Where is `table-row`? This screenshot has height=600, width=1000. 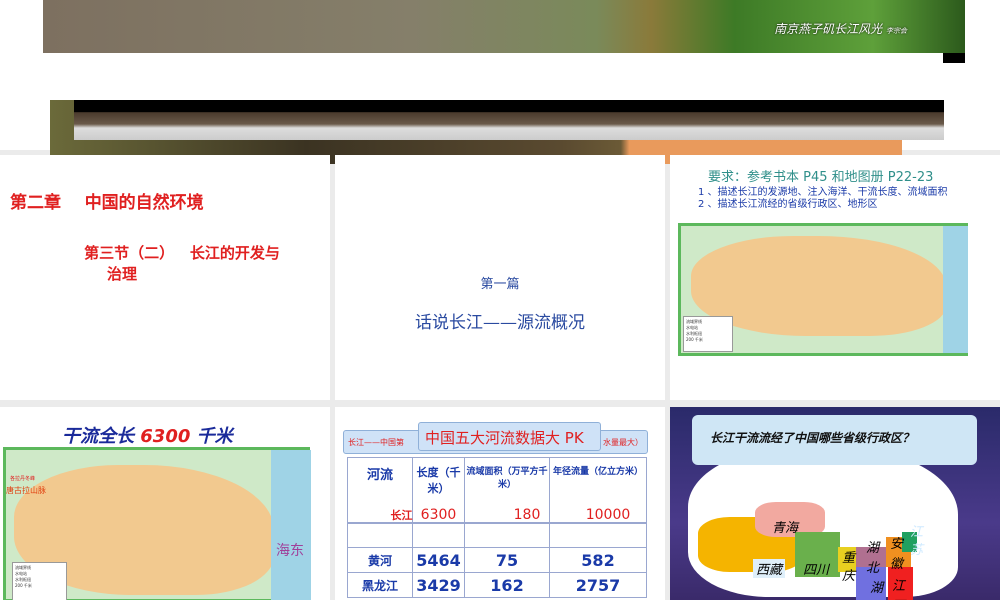
table-row is located at coordinates (497, 535).